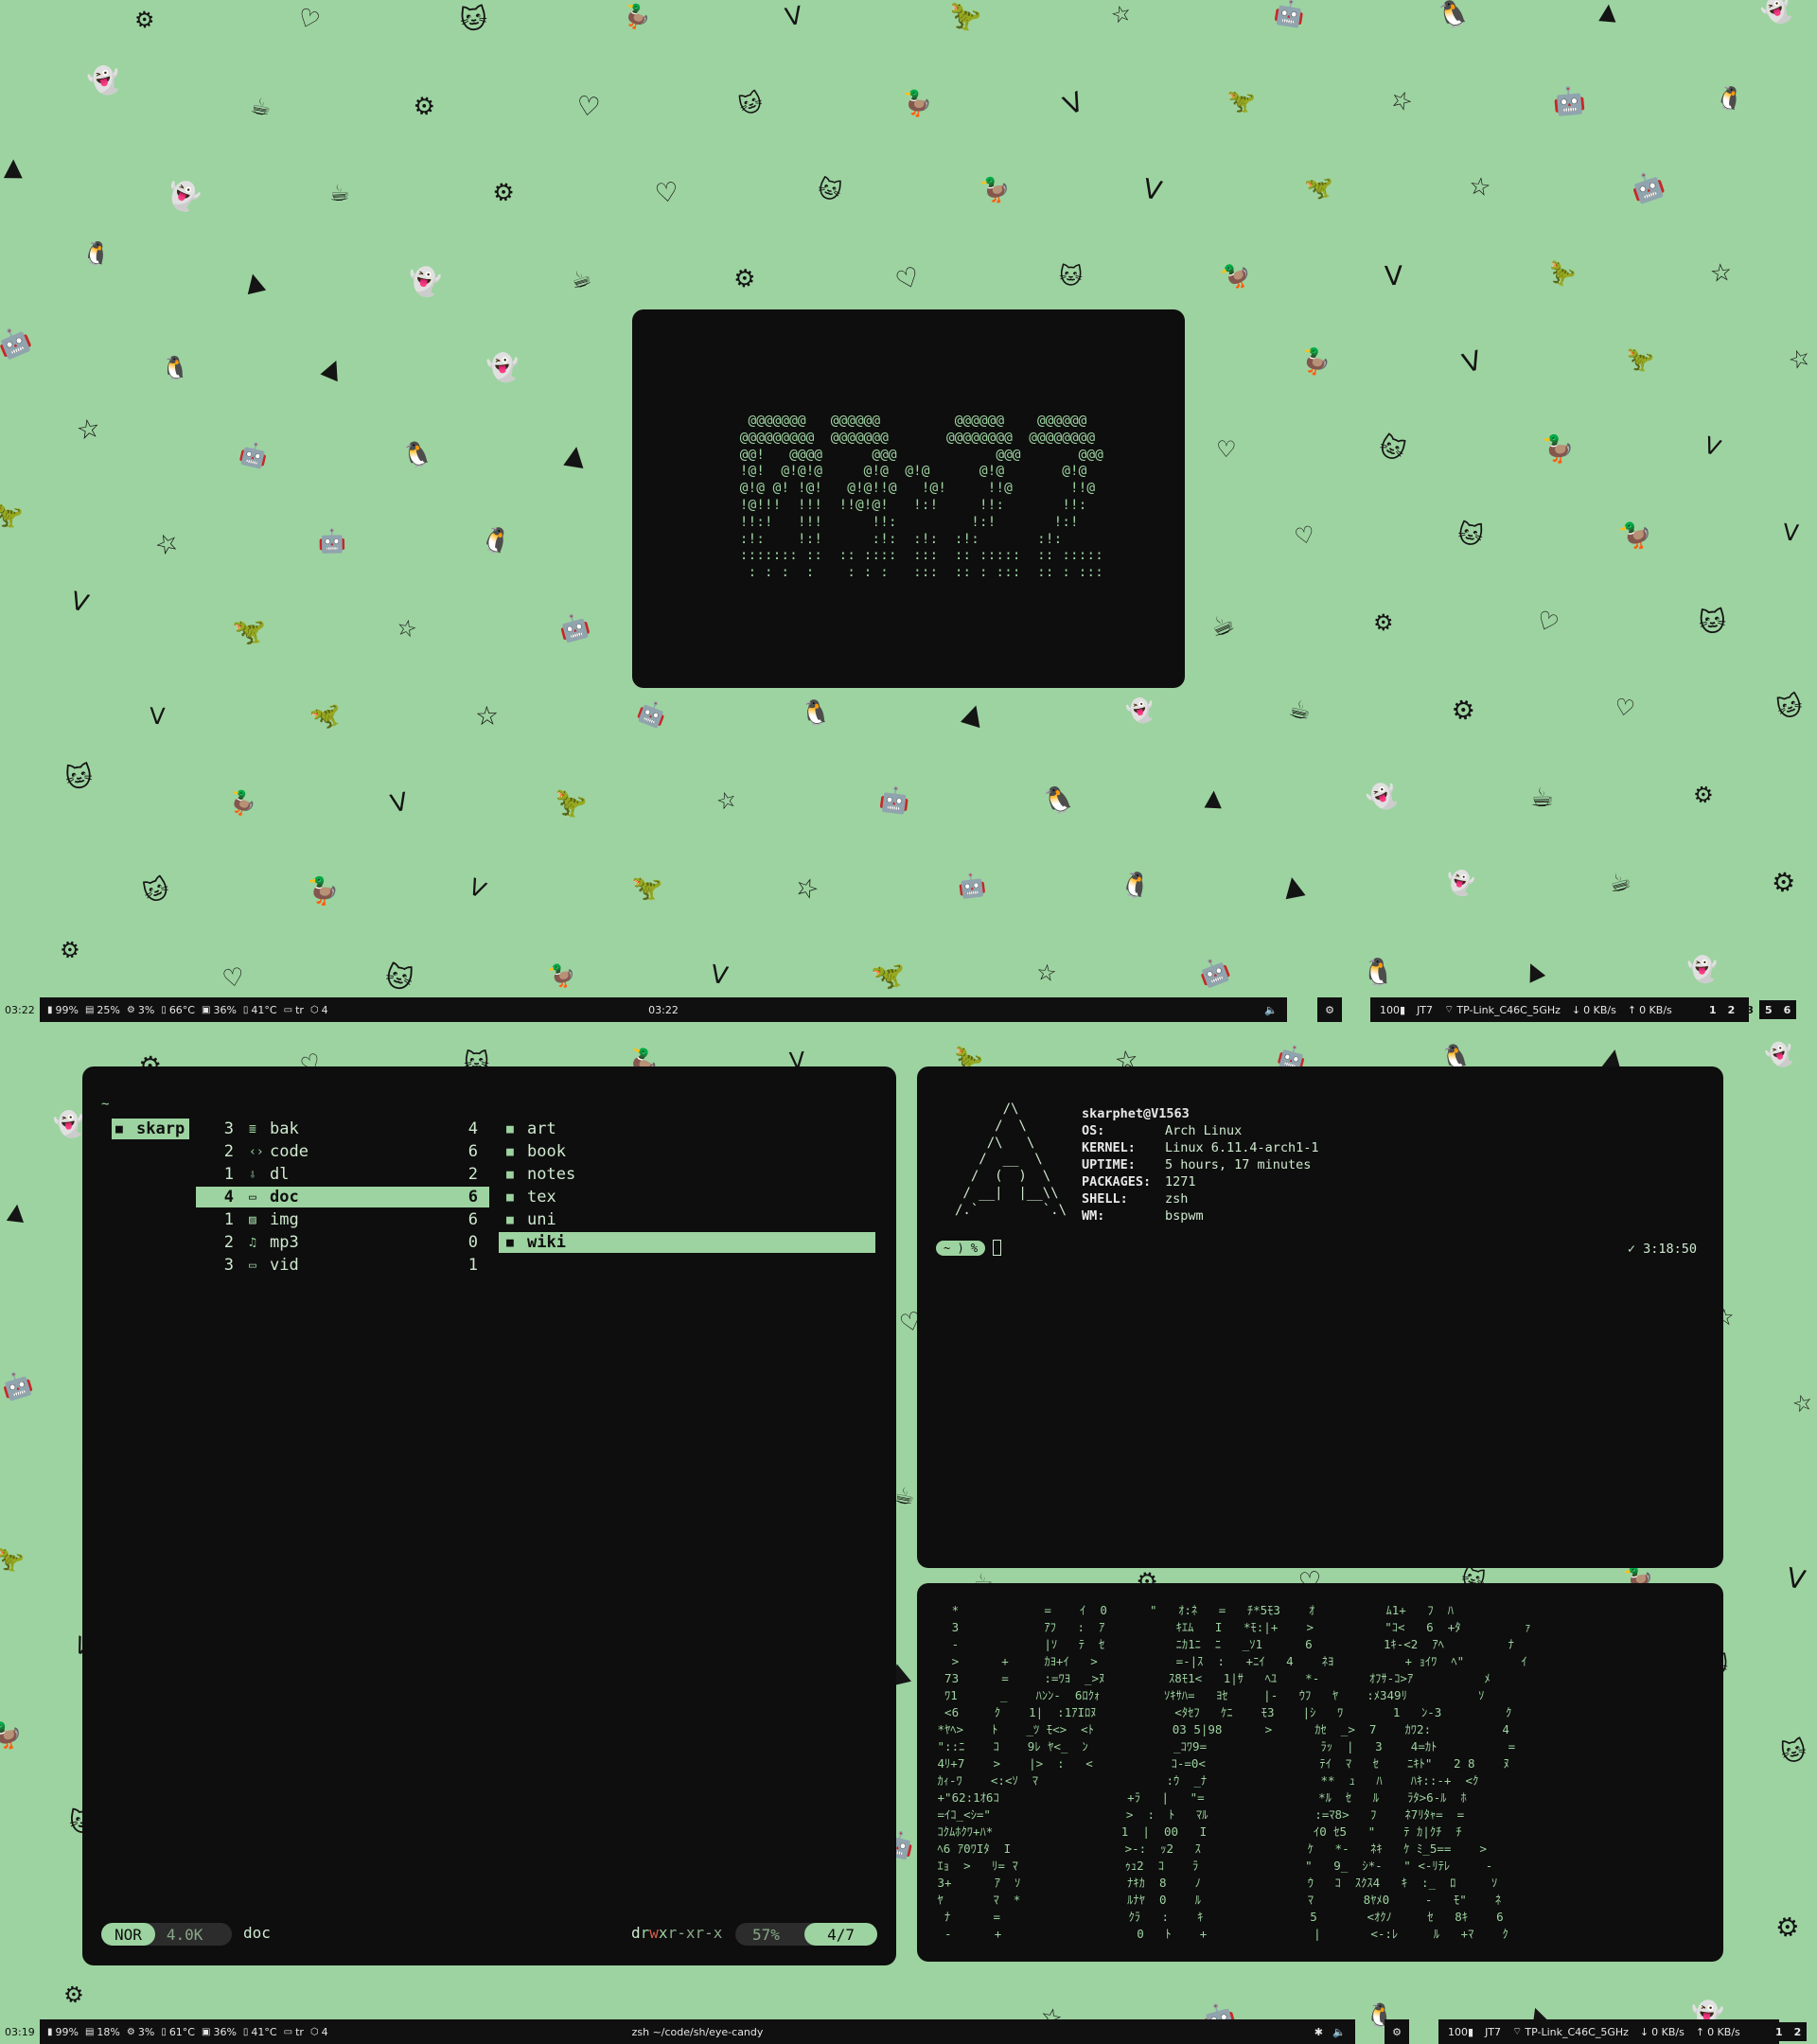 This screenshot has width=1817, height=2044. I want to click on keyboard-value: tr, so click(299, 2031).